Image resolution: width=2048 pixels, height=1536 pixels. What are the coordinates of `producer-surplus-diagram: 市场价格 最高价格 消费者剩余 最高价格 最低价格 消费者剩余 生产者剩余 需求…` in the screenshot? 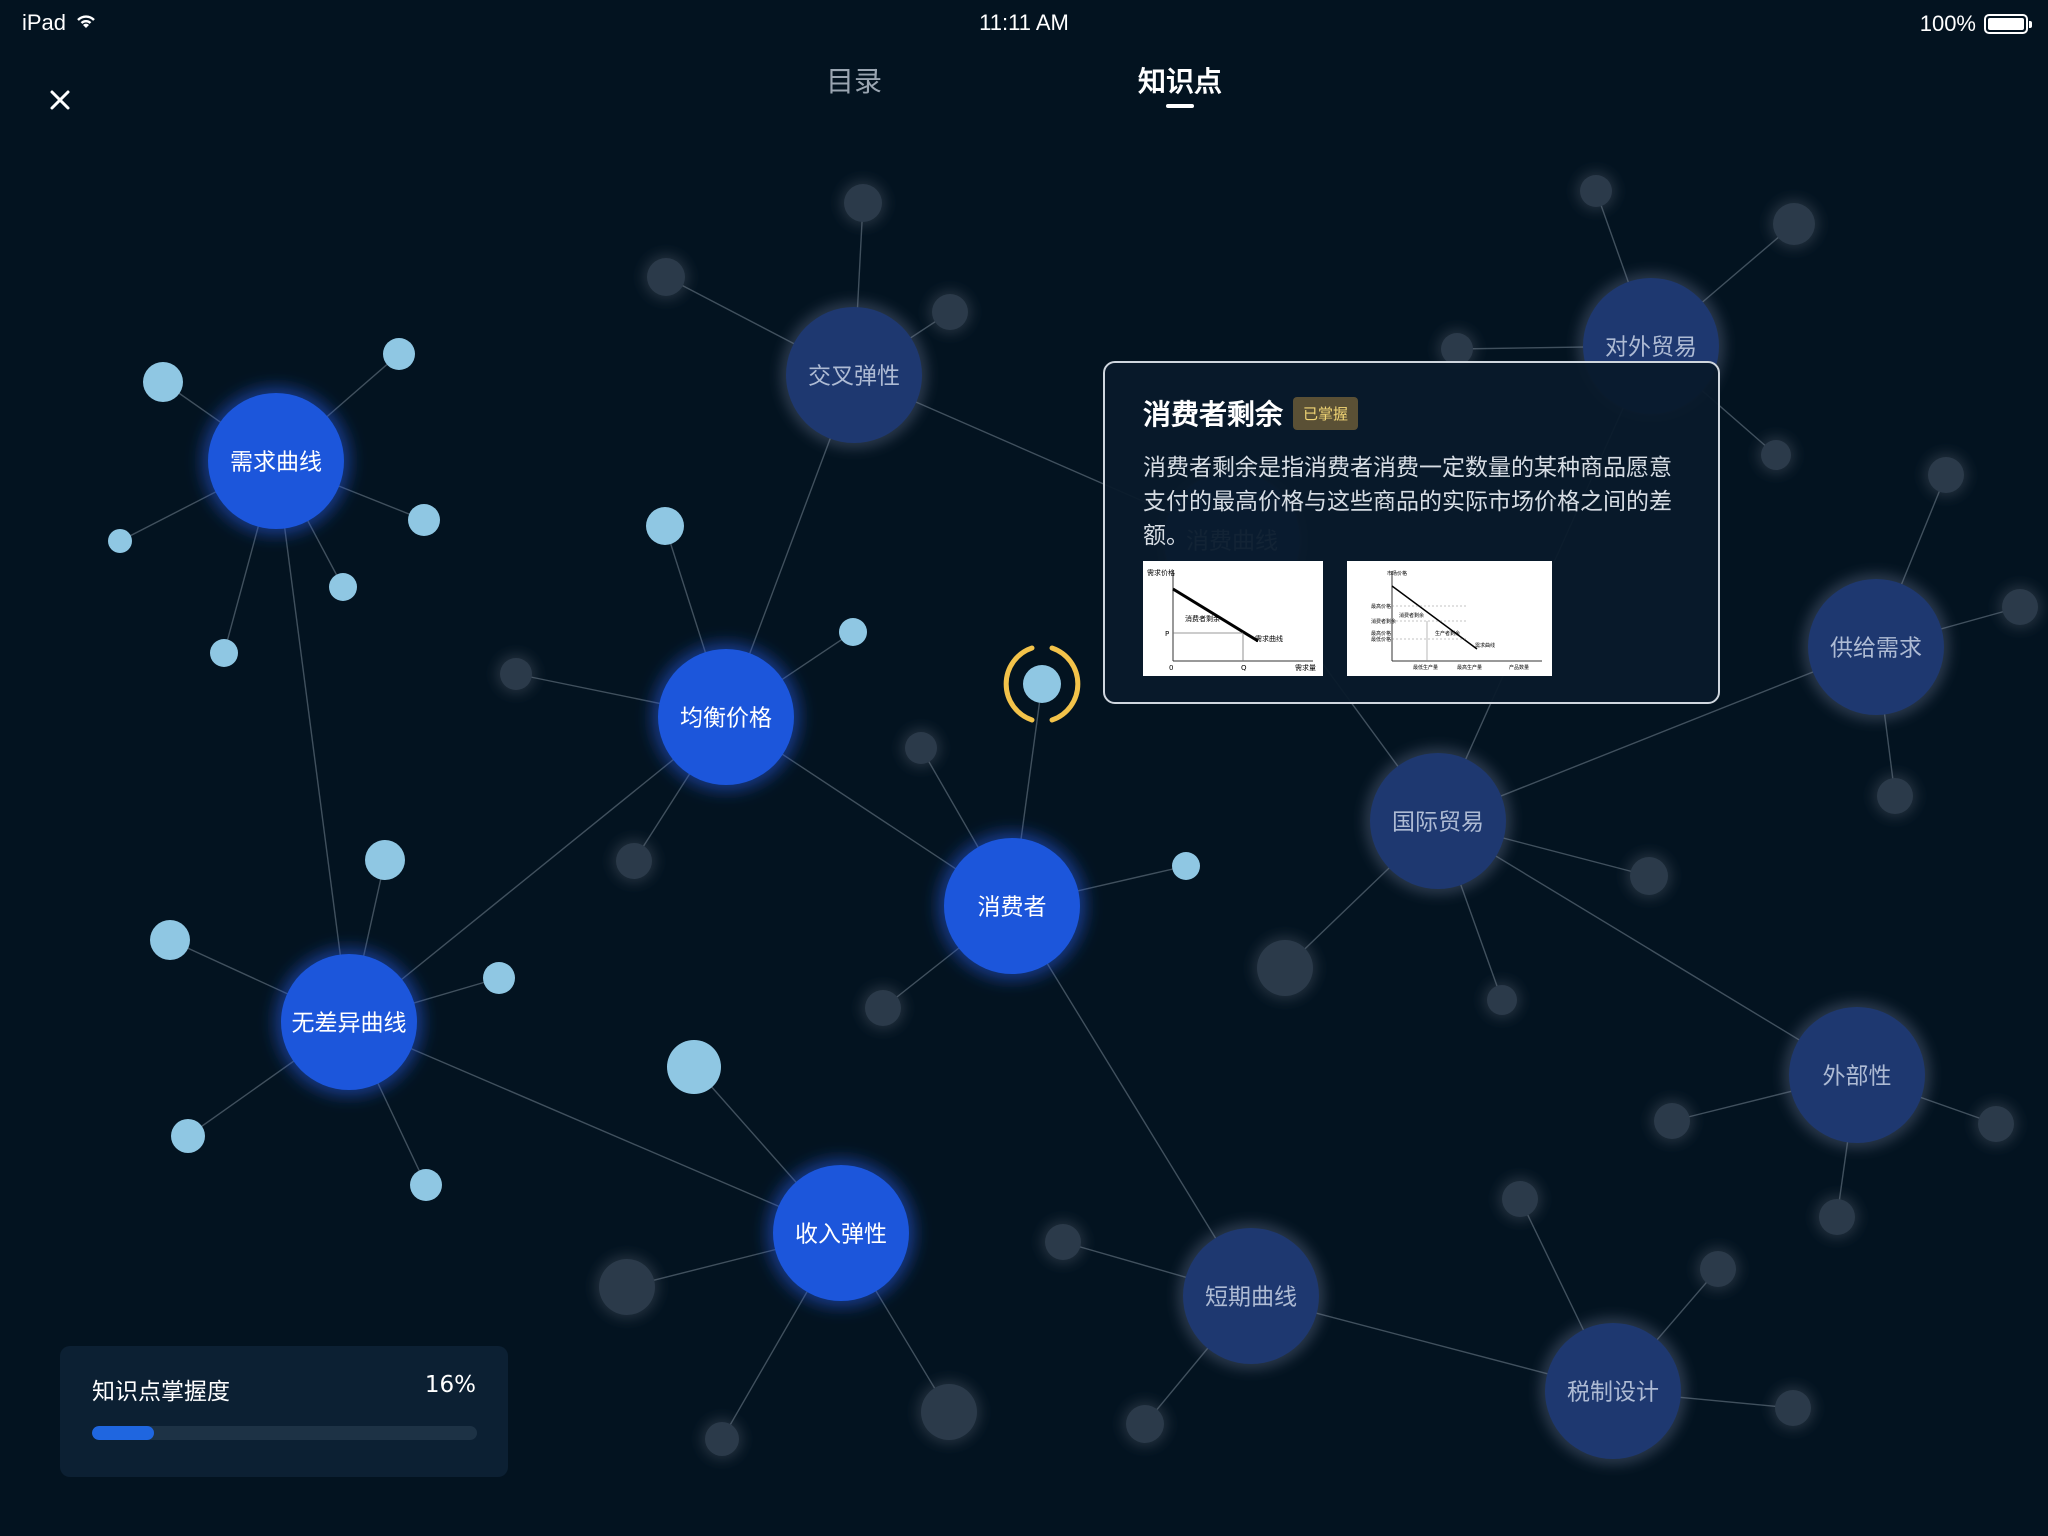 It's located at (1449, 618).